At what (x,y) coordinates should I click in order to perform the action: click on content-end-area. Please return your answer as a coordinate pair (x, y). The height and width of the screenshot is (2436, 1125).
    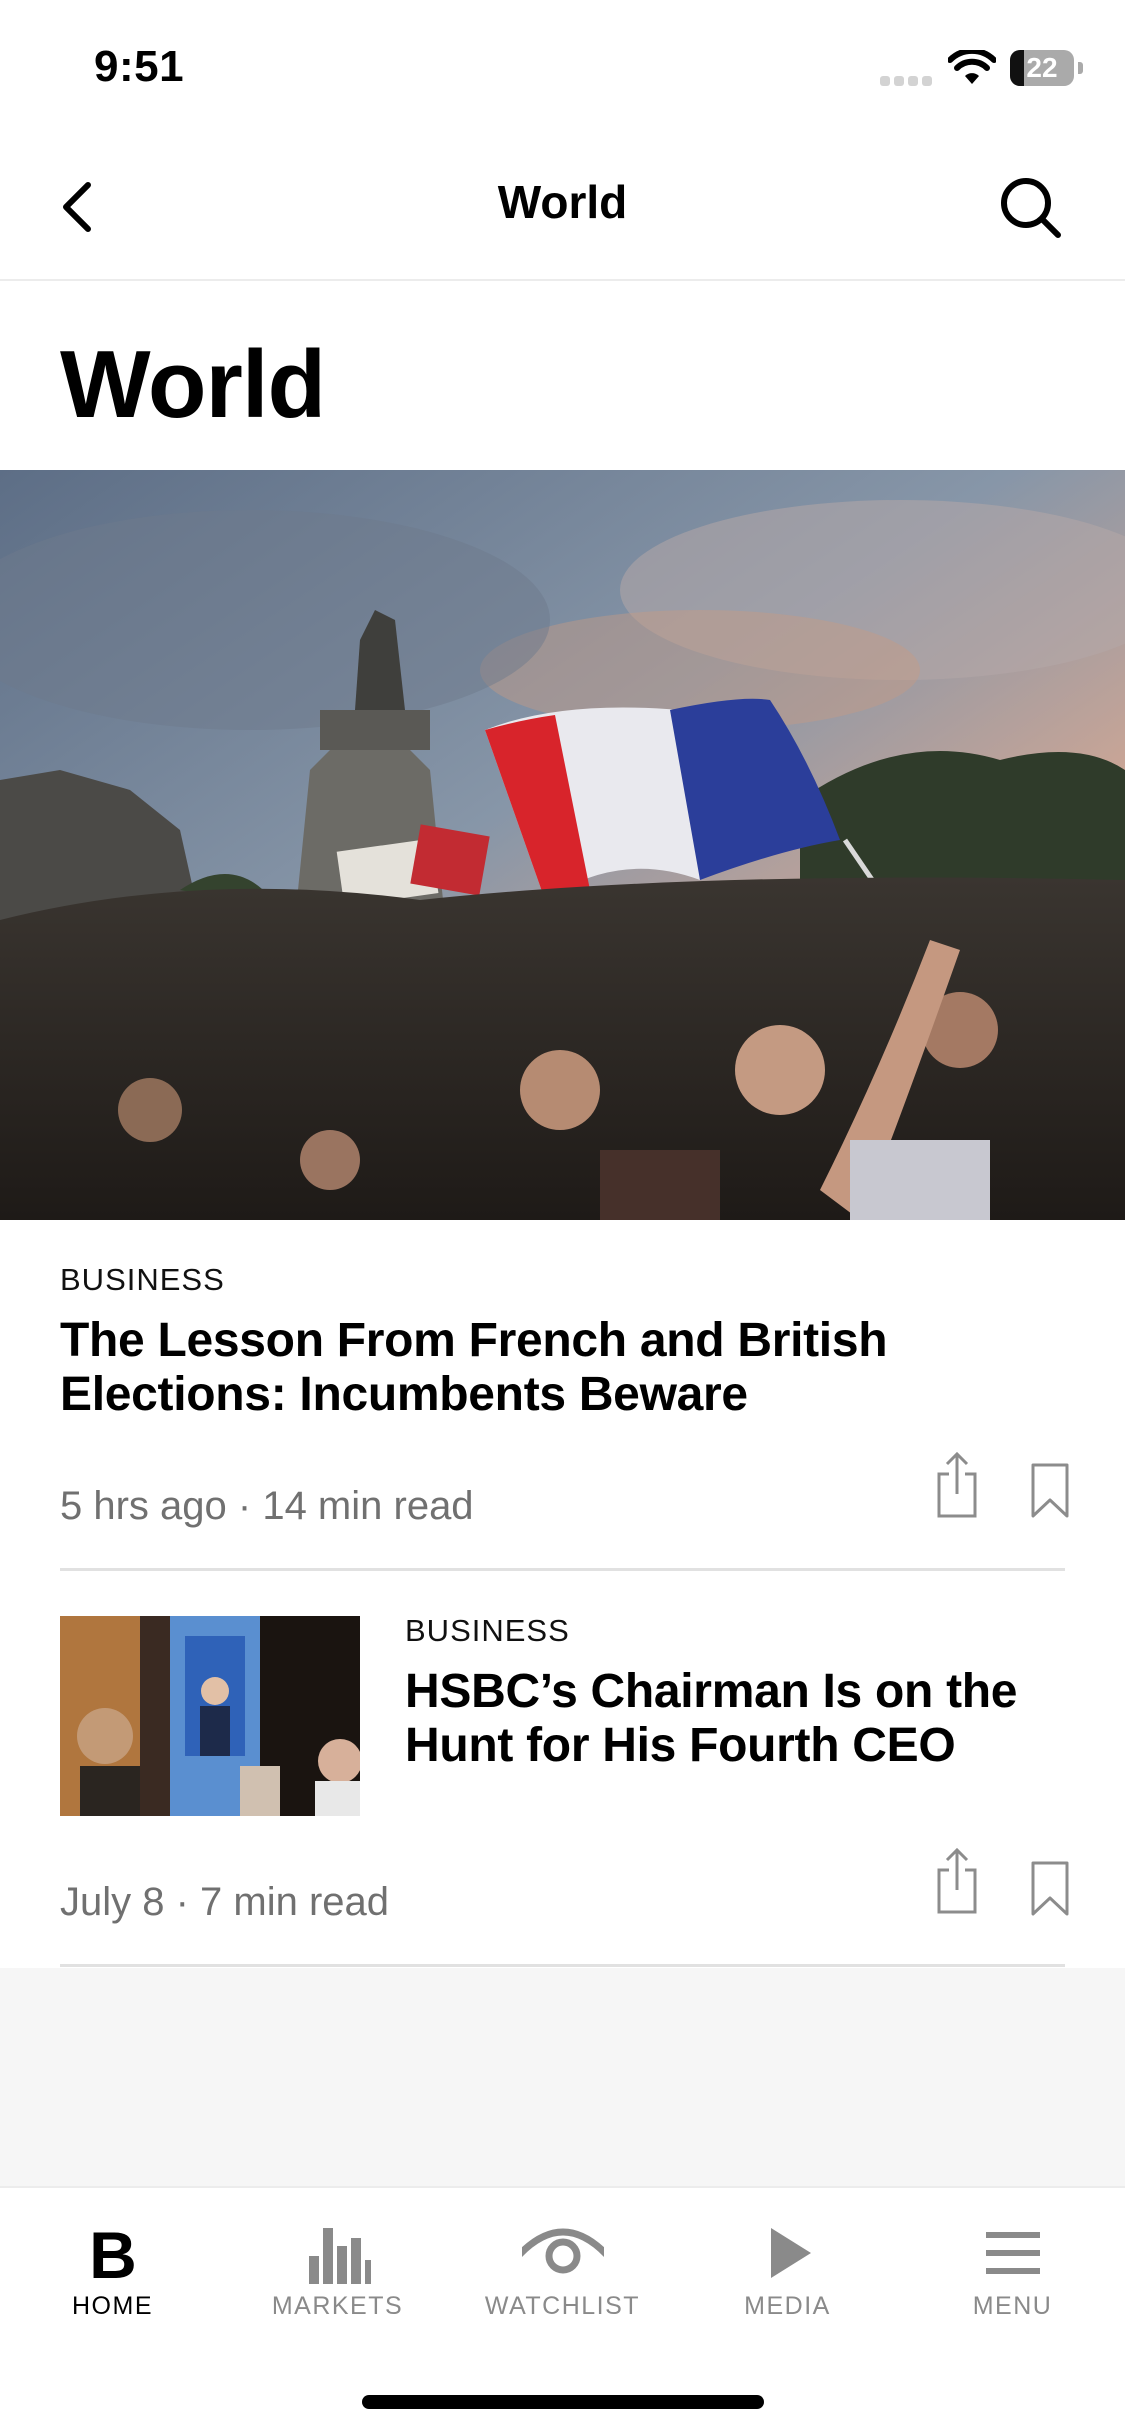
    Looking at the image, I should click on (562, 2077).